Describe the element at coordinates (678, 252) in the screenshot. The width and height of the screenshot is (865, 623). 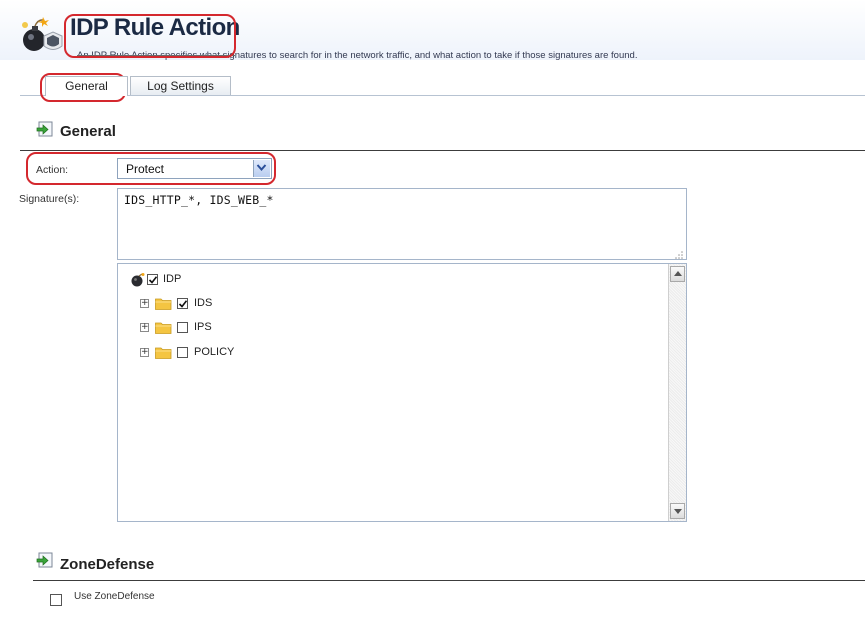
I see `resize-grip-icon` at that location.